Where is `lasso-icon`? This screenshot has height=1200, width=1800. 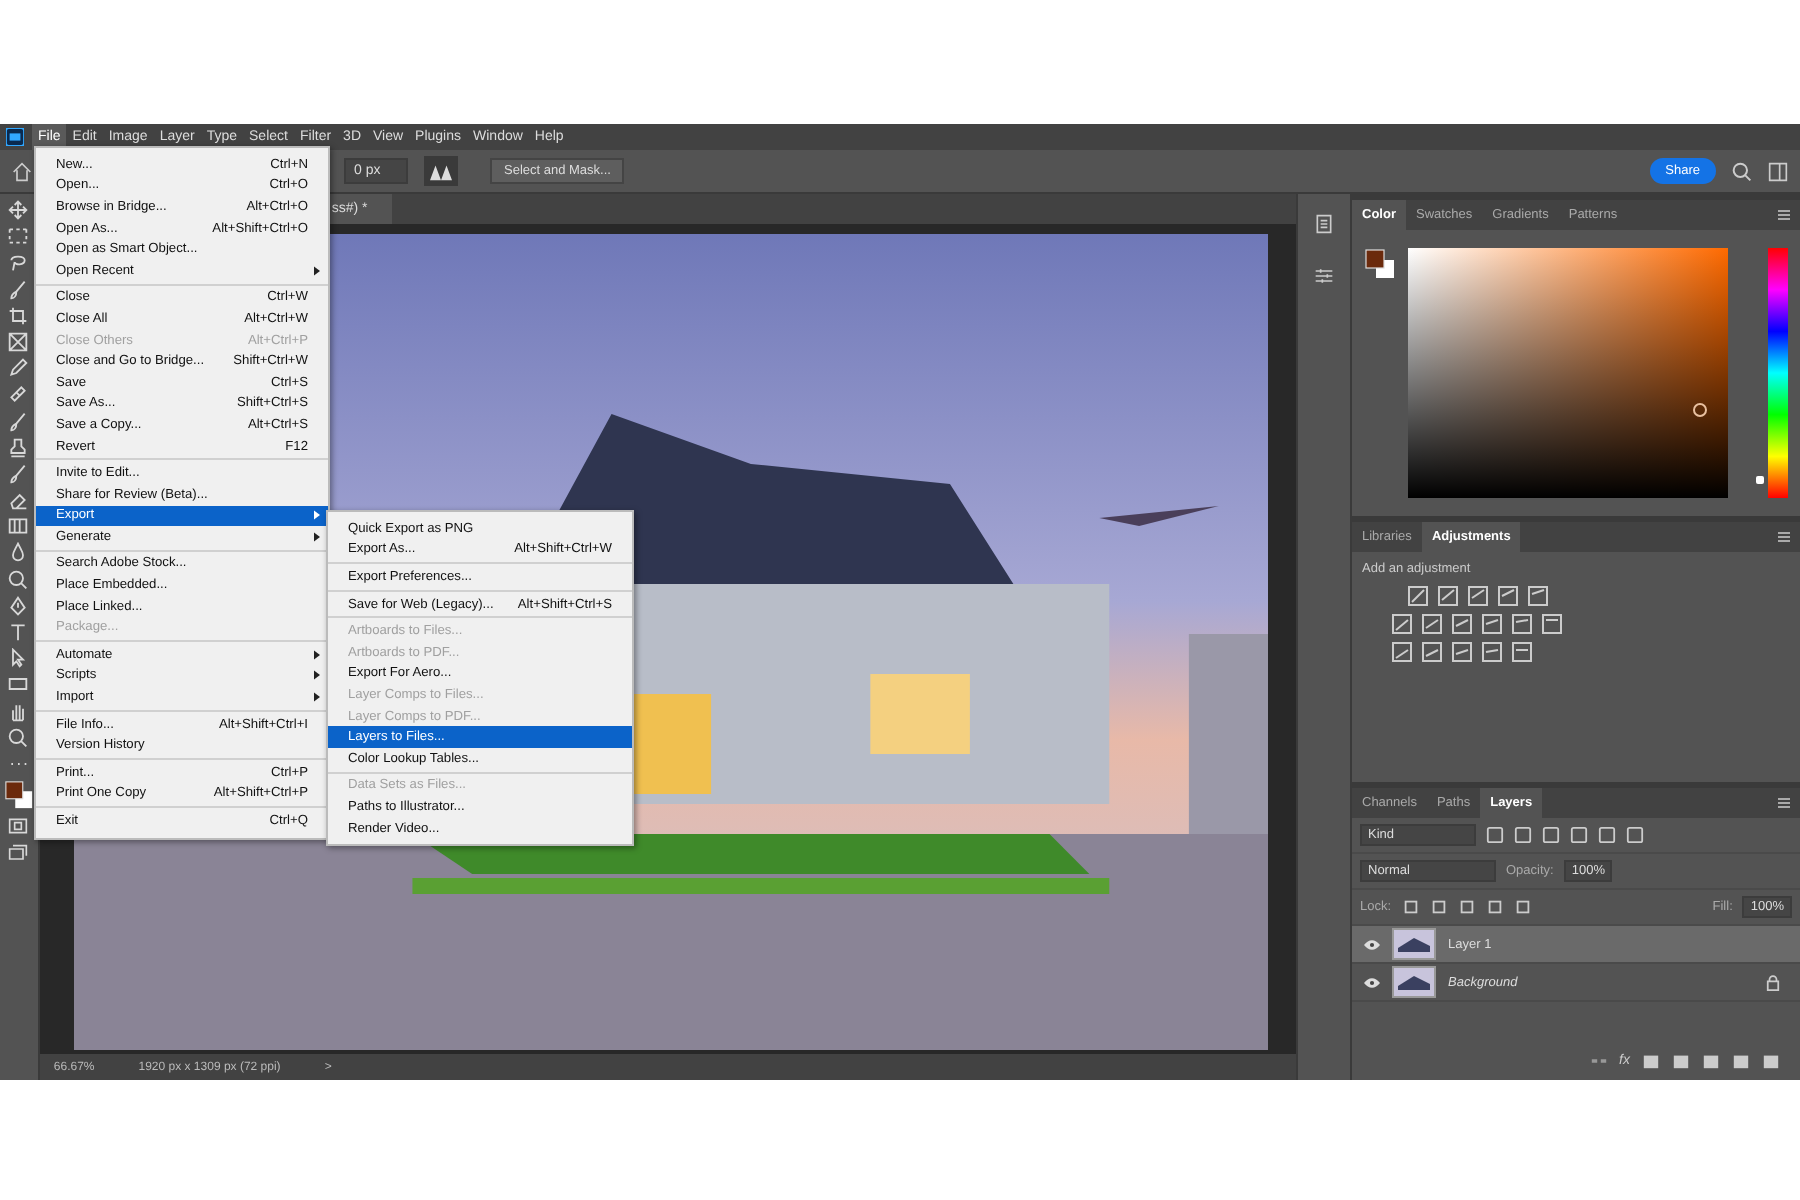 lasso-icon is located at coordinates (18, 262).